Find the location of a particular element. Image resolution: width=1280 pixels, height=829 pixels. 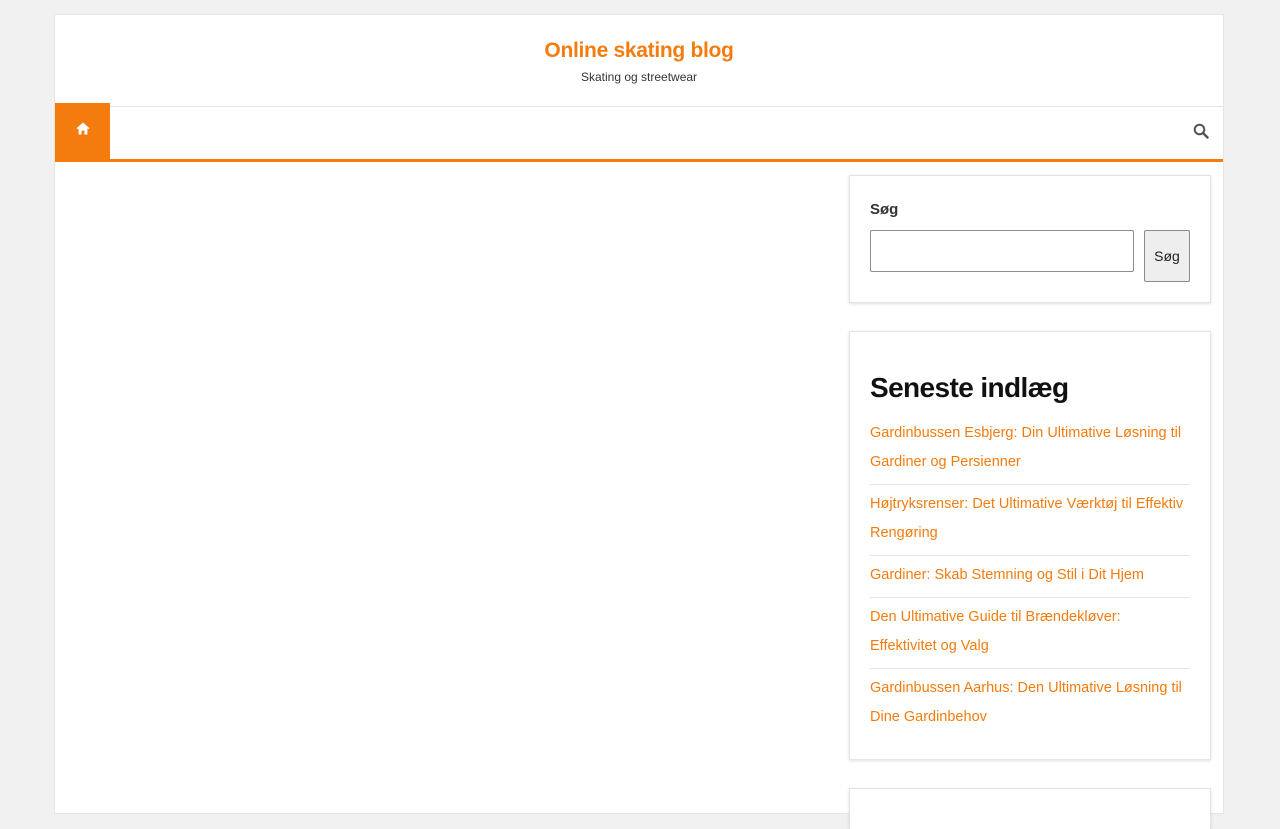

recent-posts-title: Seneste indlæg is located at coordinates (969, 387).